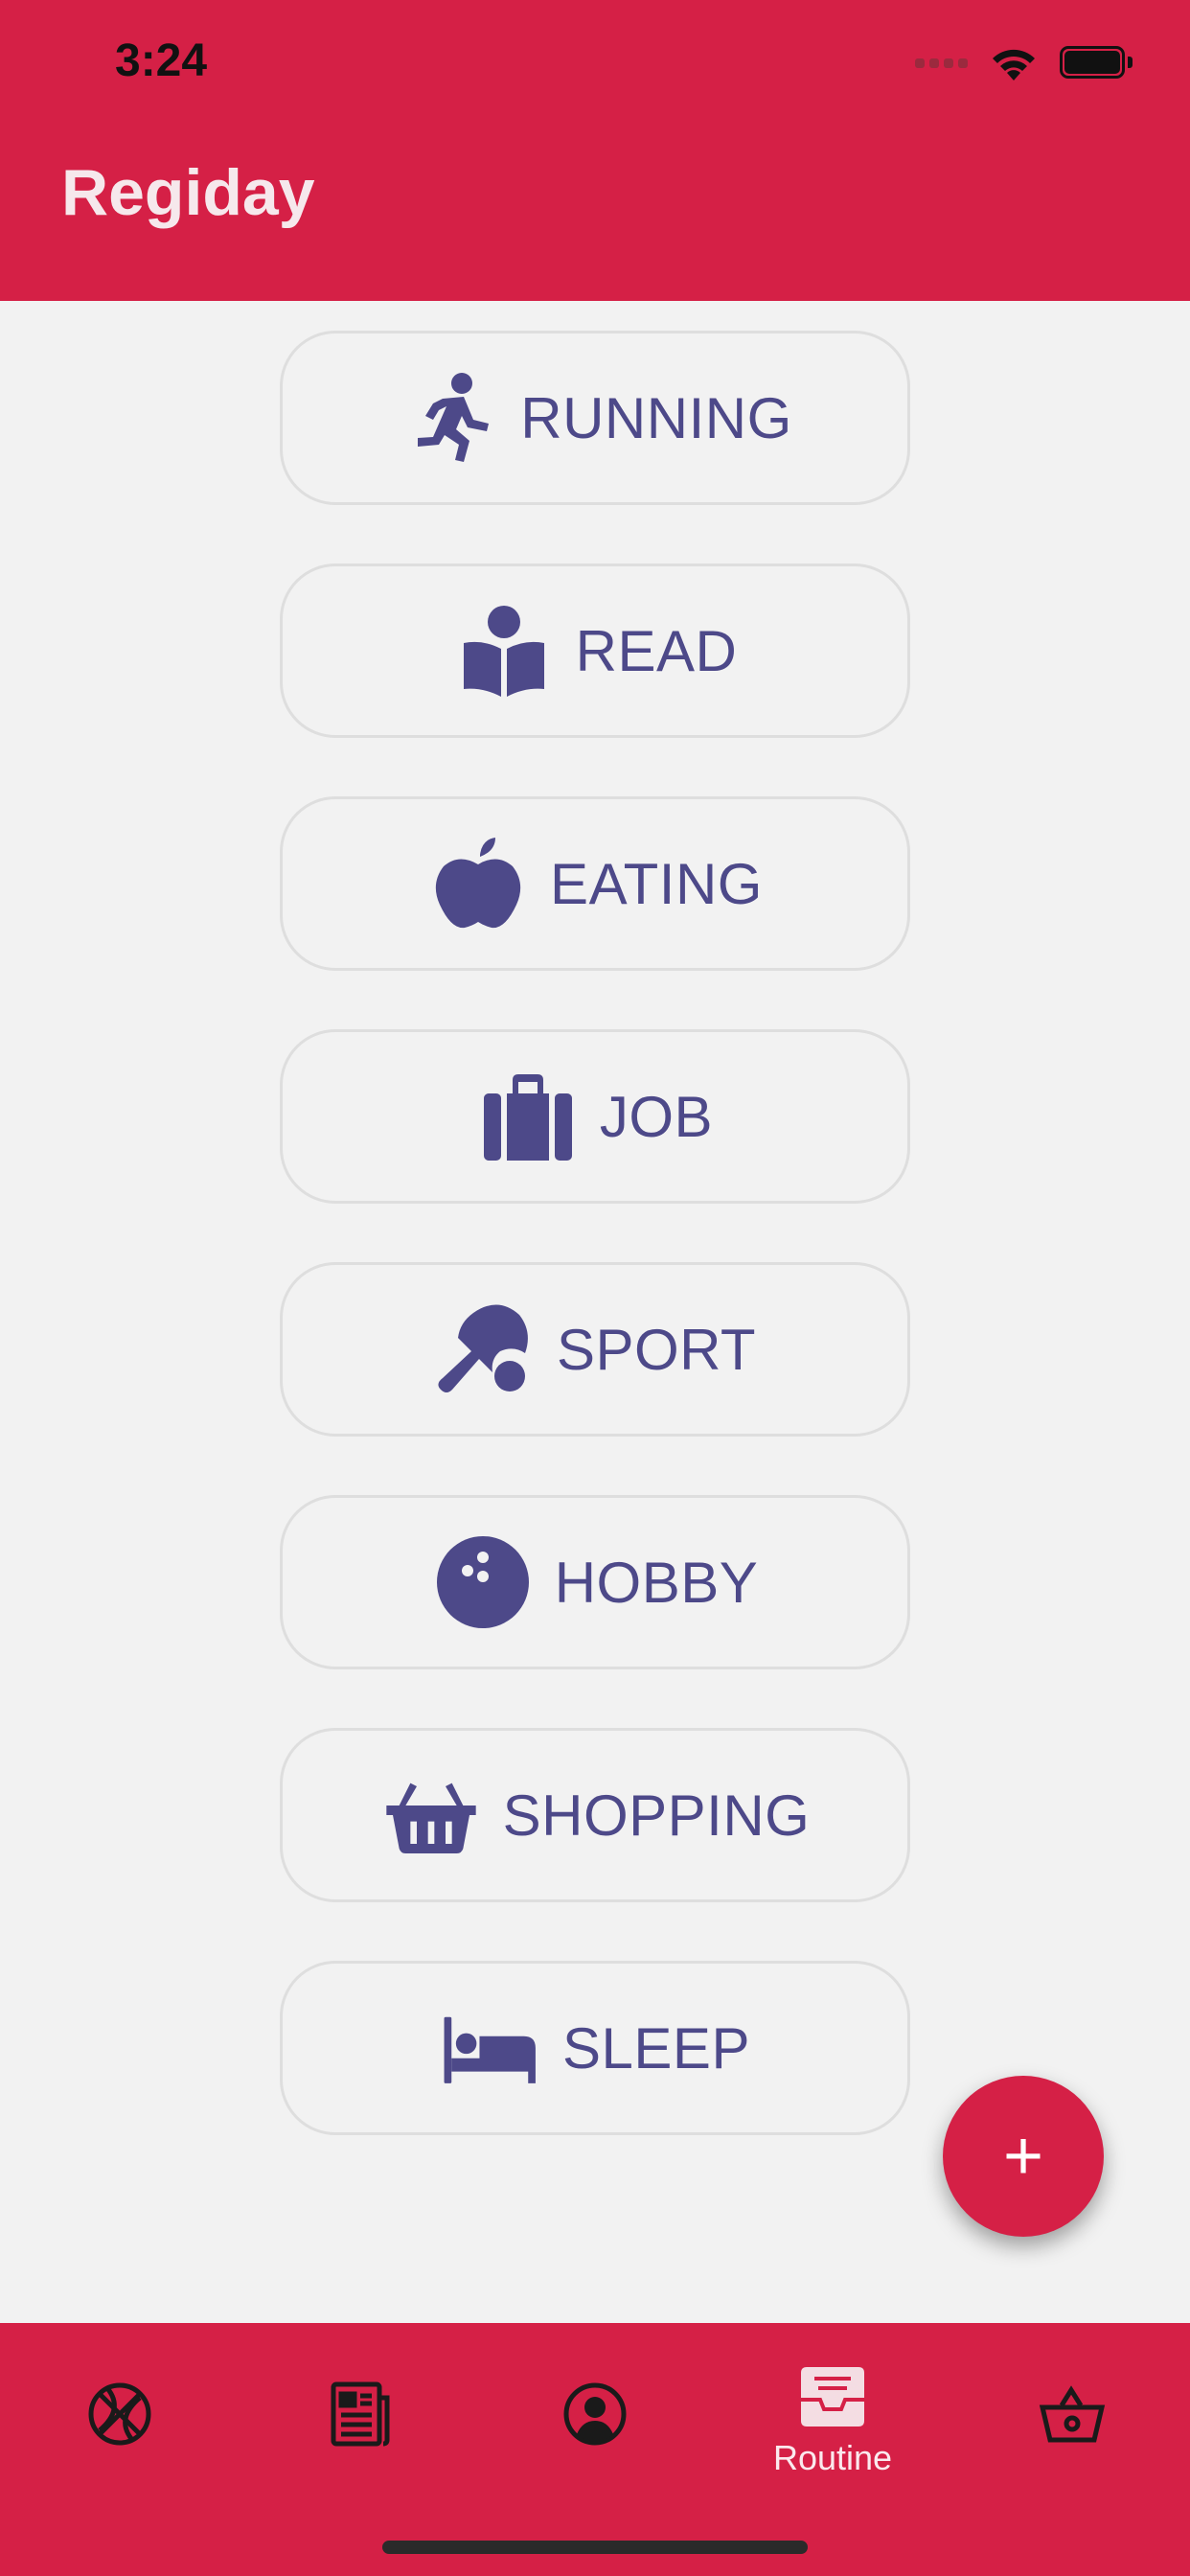  What do you see at coordinates (656, 650) in the screenshot?
I see `routine-label: READ` at bounding box center [656, 650].